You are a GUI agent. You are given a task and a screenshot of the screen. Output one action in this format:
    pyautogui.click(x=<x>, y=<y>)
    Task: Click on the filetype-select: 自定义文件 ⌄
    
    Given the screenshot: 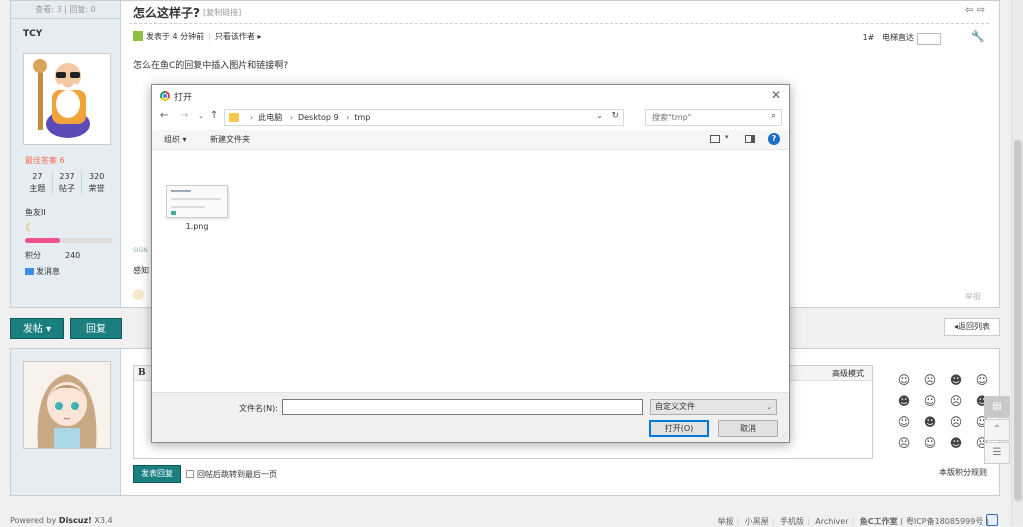 What is the action you would take?
    pyautogui.click(x=713, y=407)
    